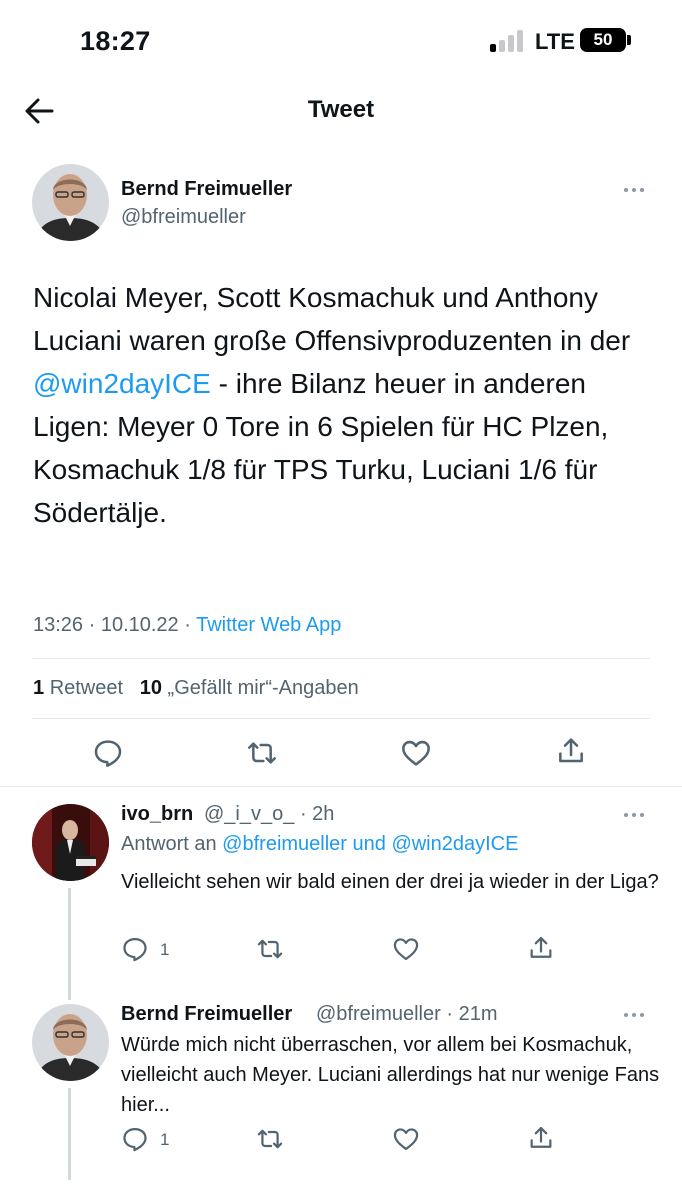 The height and width of the screenshot is (1200, 682). Describe the element at coordinates (115, 41) in the screenshot. I see `status-time: 18:27` at that location.